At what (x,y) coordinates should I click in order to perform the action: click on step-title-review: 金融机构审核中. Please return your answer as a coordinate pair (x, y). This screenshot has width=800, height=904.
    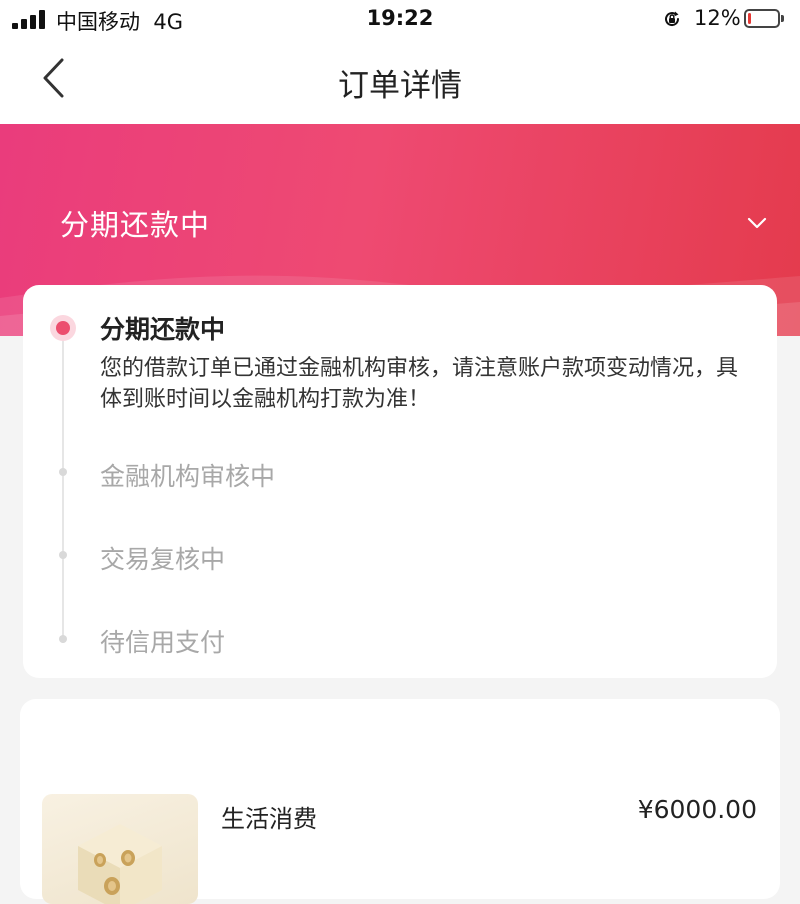
    Looking at the image, I should click on (188, 476).